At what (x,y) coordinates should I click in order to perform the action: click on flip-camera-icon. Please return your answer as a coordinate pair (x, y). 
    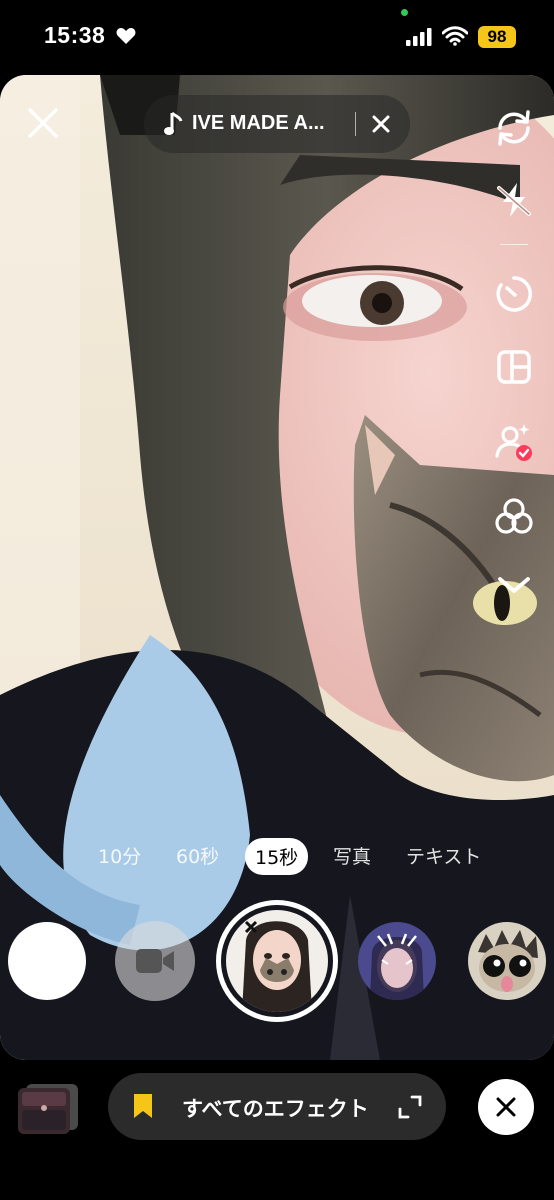
    Looking at the image, I should click on (514, 128).